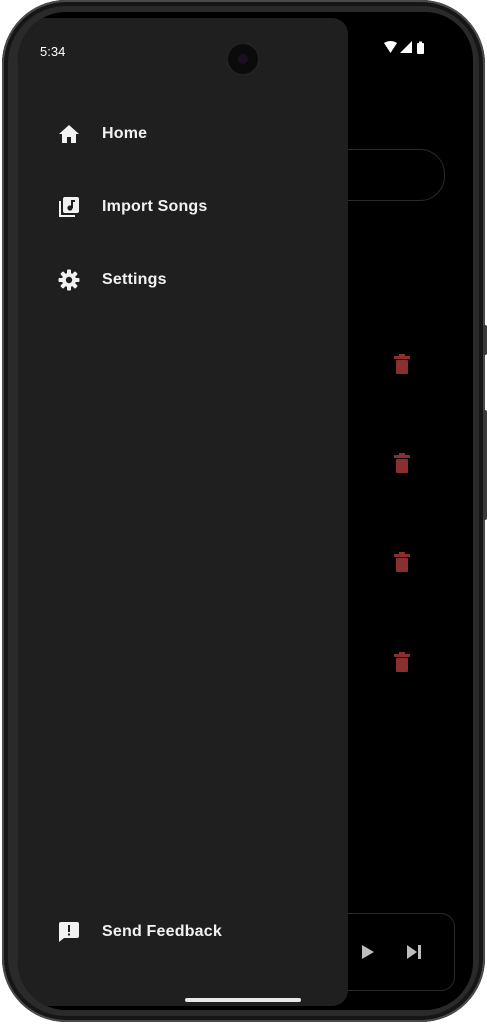 This screenshot has width=487, height=1024. I want to click on drawer-item-settings: Settings, so click(192, 280).